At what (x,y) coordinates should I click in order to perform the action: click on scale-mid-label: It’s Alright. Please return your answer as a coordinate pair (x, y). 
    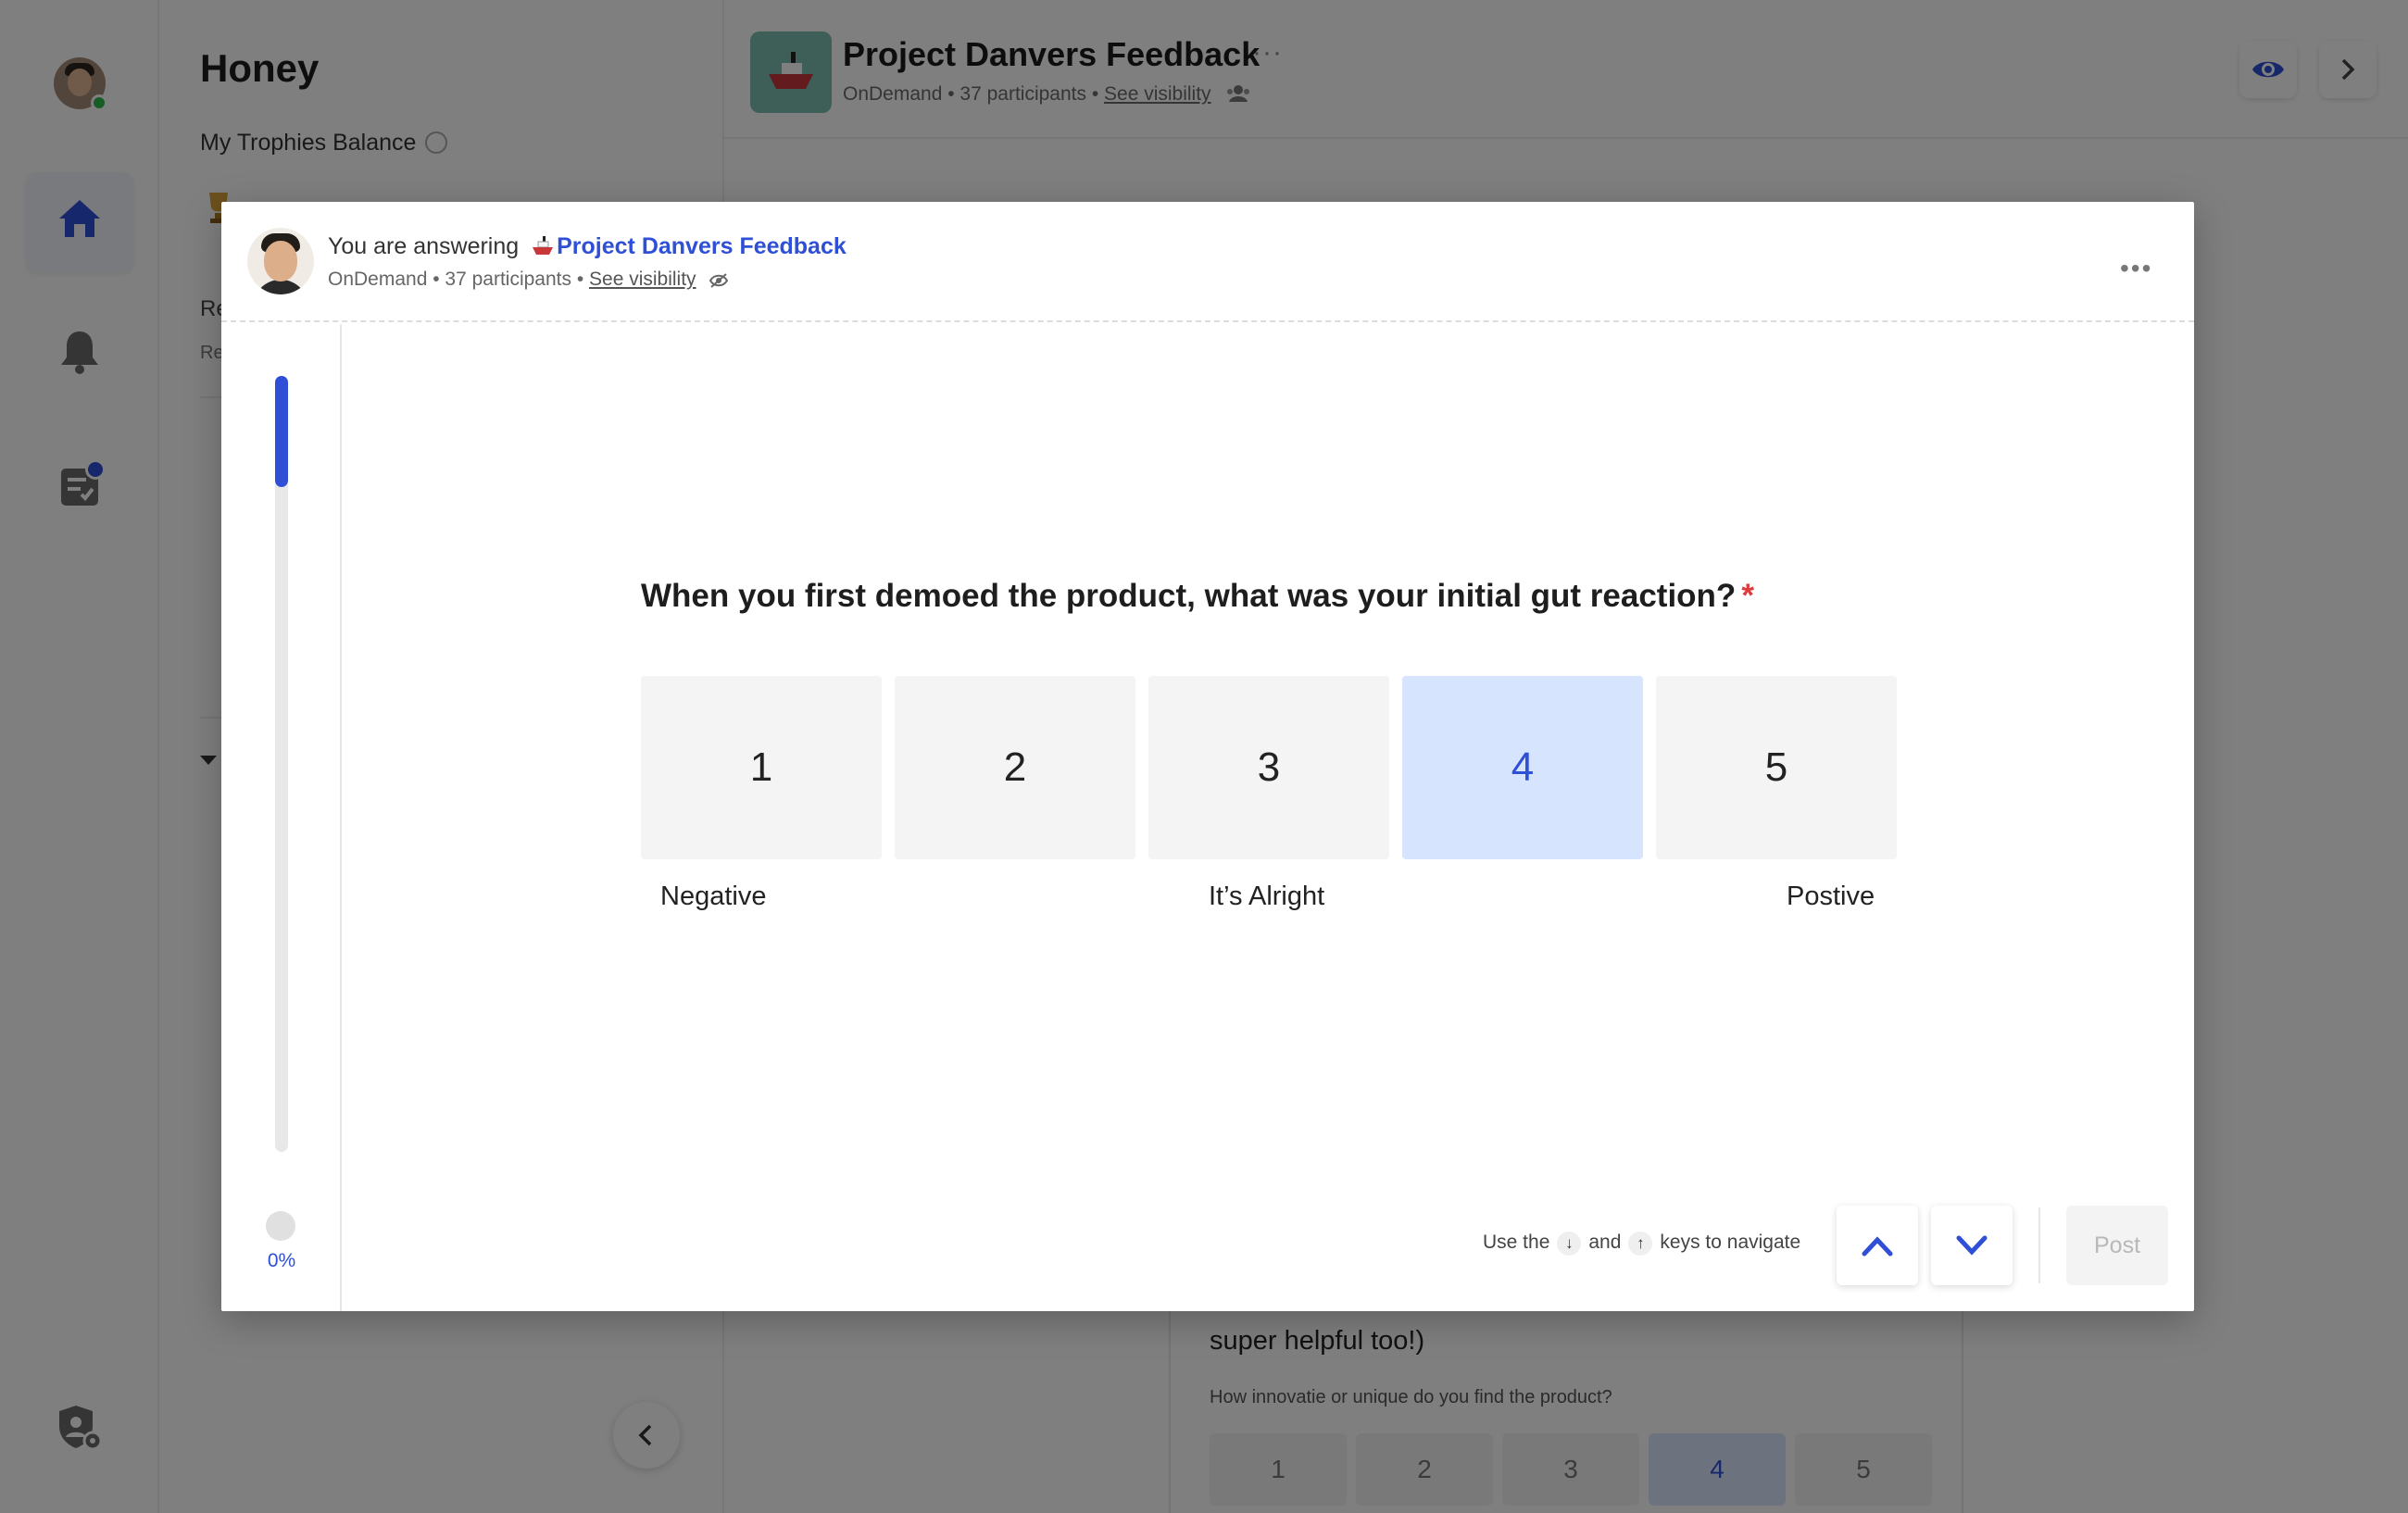
    Looking at the image, I should click on (1267, 896).